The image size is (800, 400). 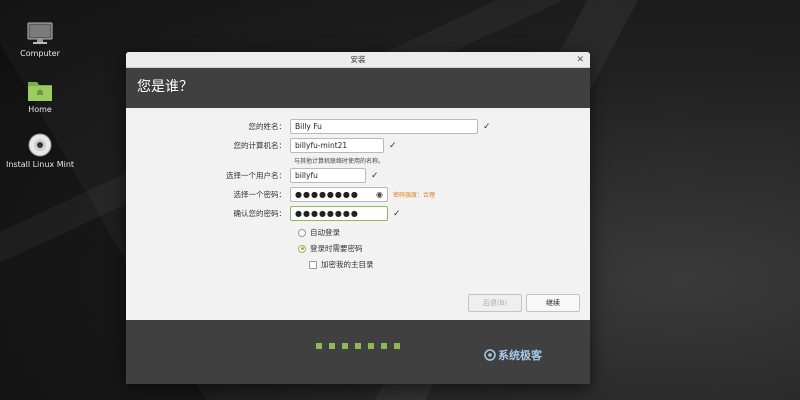 I want to click on computer-name-input: billyfu-mint21, so click(x=337, y=145).